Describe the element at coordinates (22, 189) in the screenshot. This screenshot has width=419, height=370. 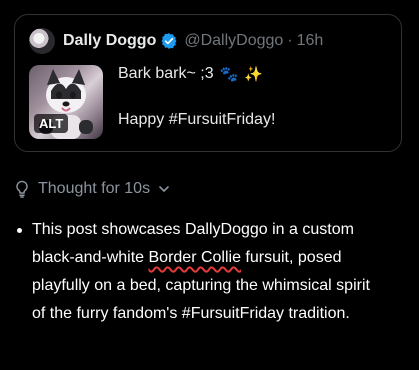
I see `lightbulb-icon` at that location.